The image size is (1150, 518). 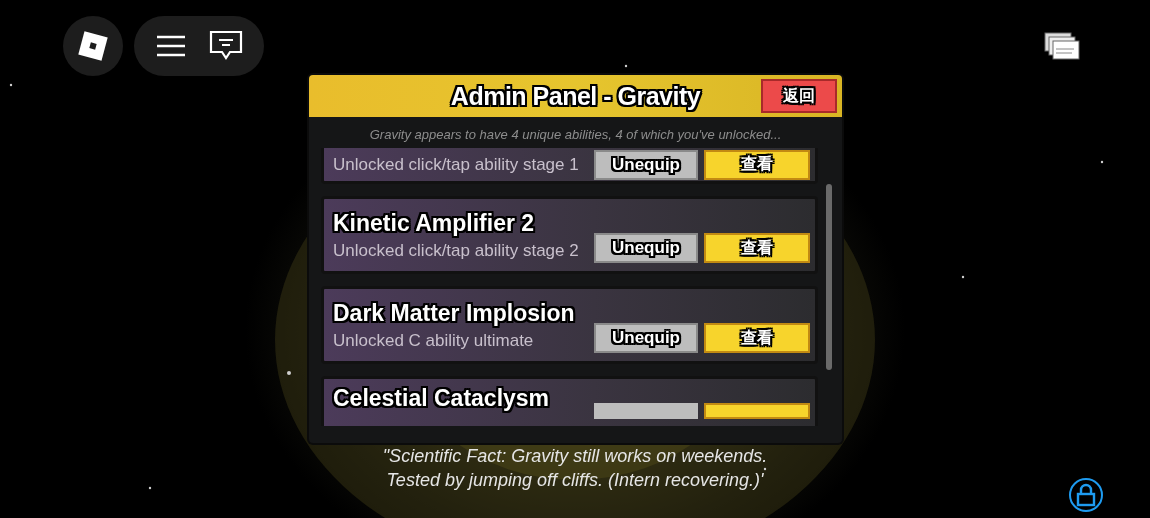 I want to click on ability-name: Celestial Cataclysm, so click(x=442, y=398).